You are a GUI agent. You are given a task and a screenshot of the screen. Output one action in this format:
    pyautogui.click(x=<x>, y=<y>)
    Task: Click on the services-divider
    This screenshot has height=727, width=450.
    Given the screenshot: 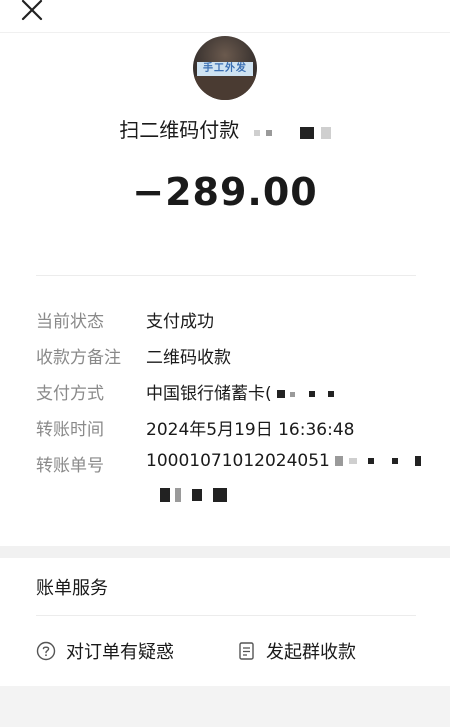 What is the action you would take?
    pyautogui.click(x=226, y=615)
    